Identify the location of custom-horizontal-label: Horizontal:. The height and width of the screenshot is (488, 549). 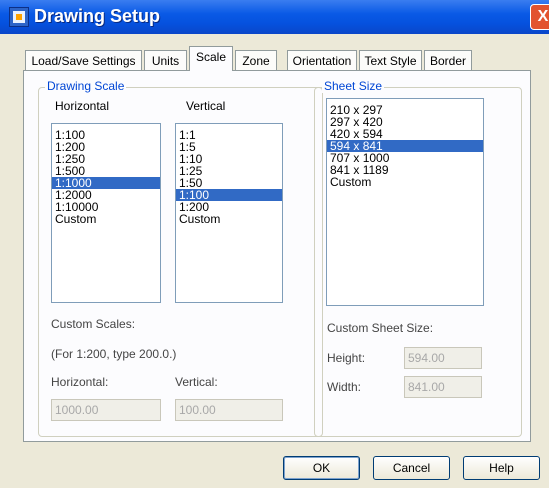
(80, 382).